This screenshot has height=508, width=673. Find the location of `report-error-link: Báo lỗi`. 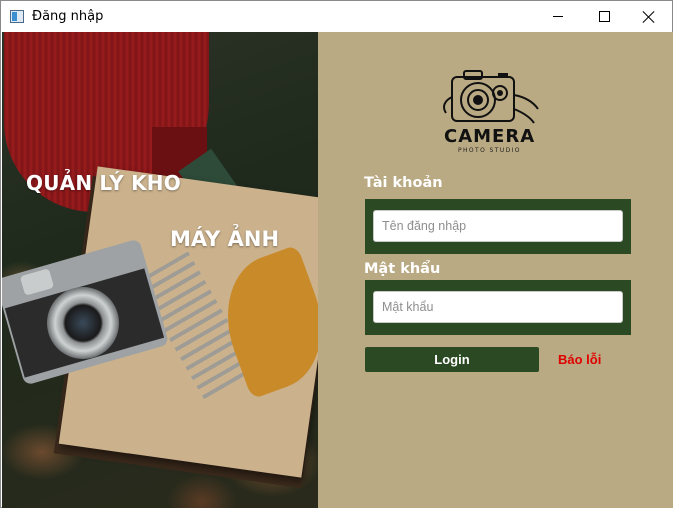

report-error-link: Báo lỗi is located at coordinates (579, 359).